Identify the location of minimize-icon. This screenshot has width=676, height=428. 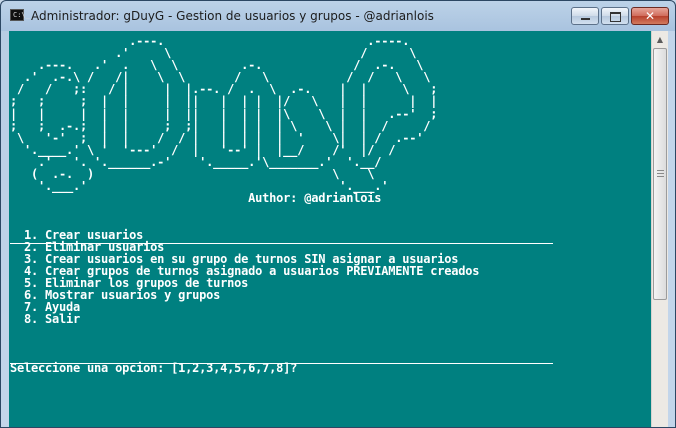
(585, 19).